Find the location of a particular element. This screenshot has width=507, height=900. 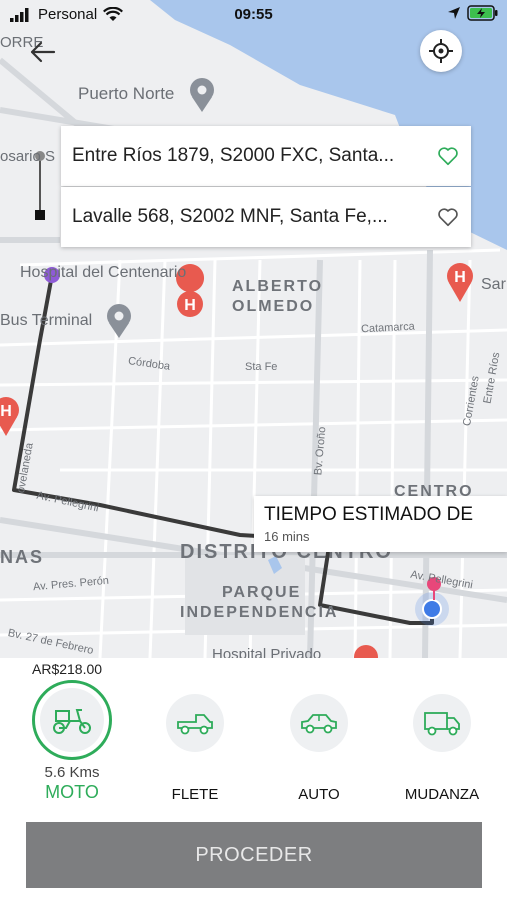

eta-duration: 16 mins is located at coordinates (287, 536).